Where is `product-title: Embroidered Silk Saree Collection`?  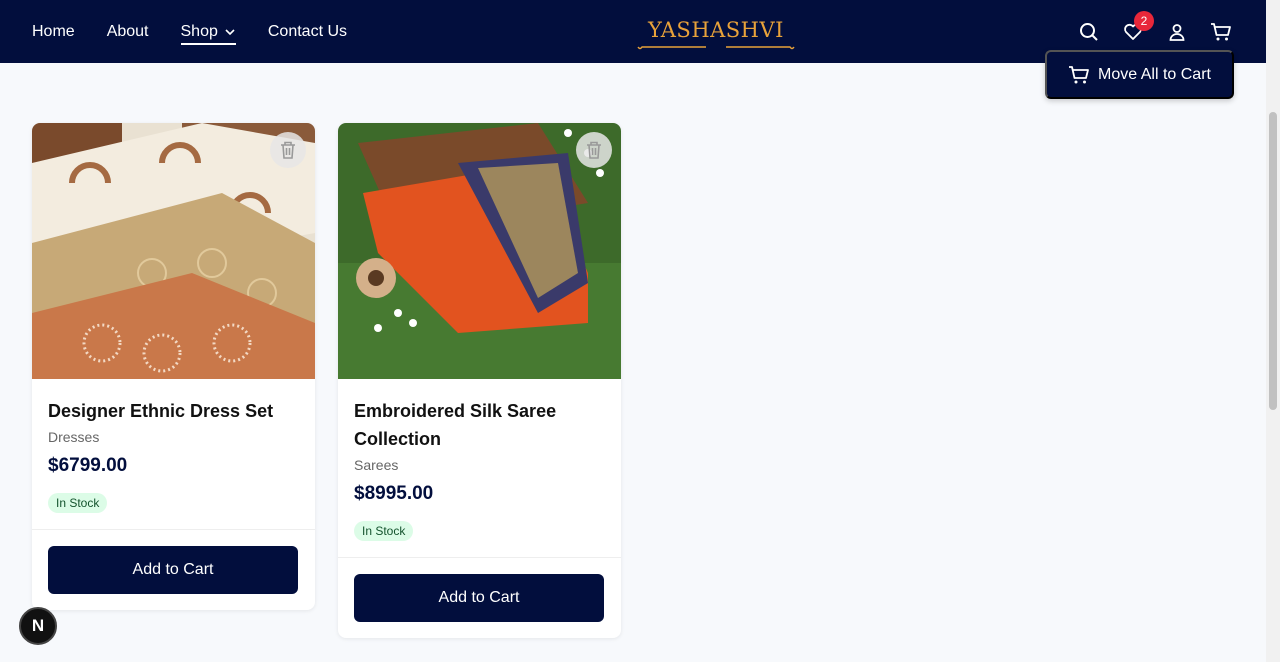
product-title: Embroidered Silk Saree Collection is located at coordinates (479, 425).